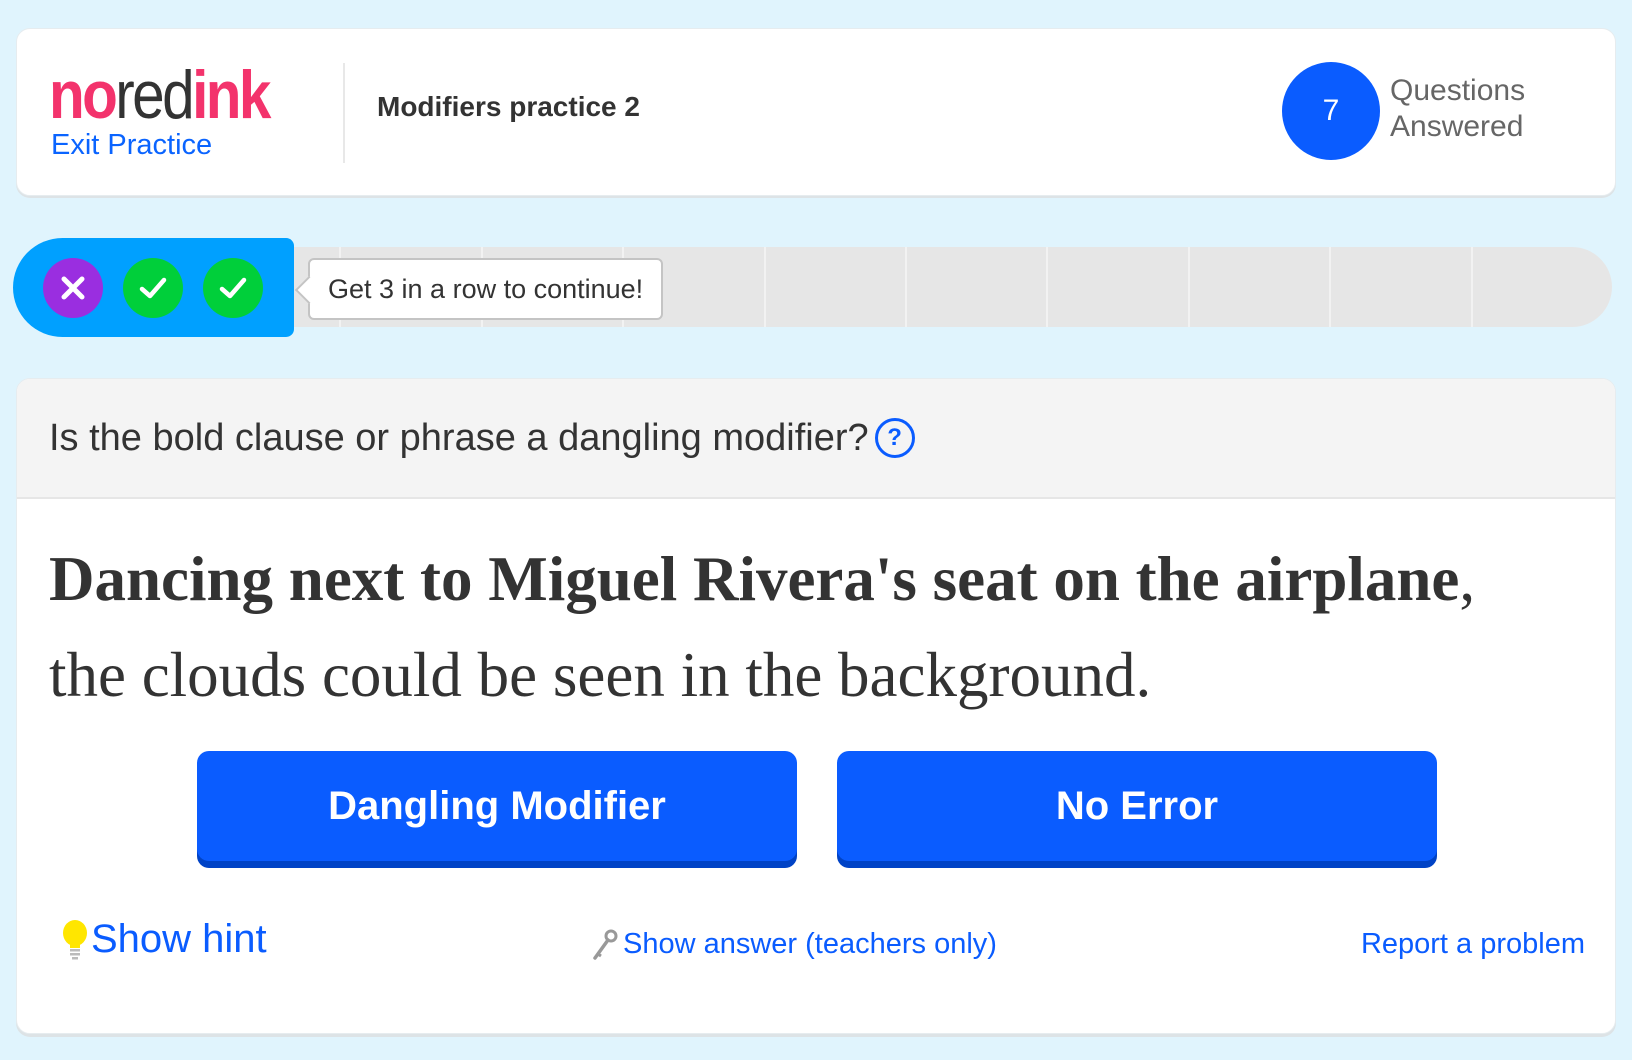  Describe the element at coordinates (810, 944) in the screenshot. I see `show-answer-label: Show answer (teachers only)` at that location.